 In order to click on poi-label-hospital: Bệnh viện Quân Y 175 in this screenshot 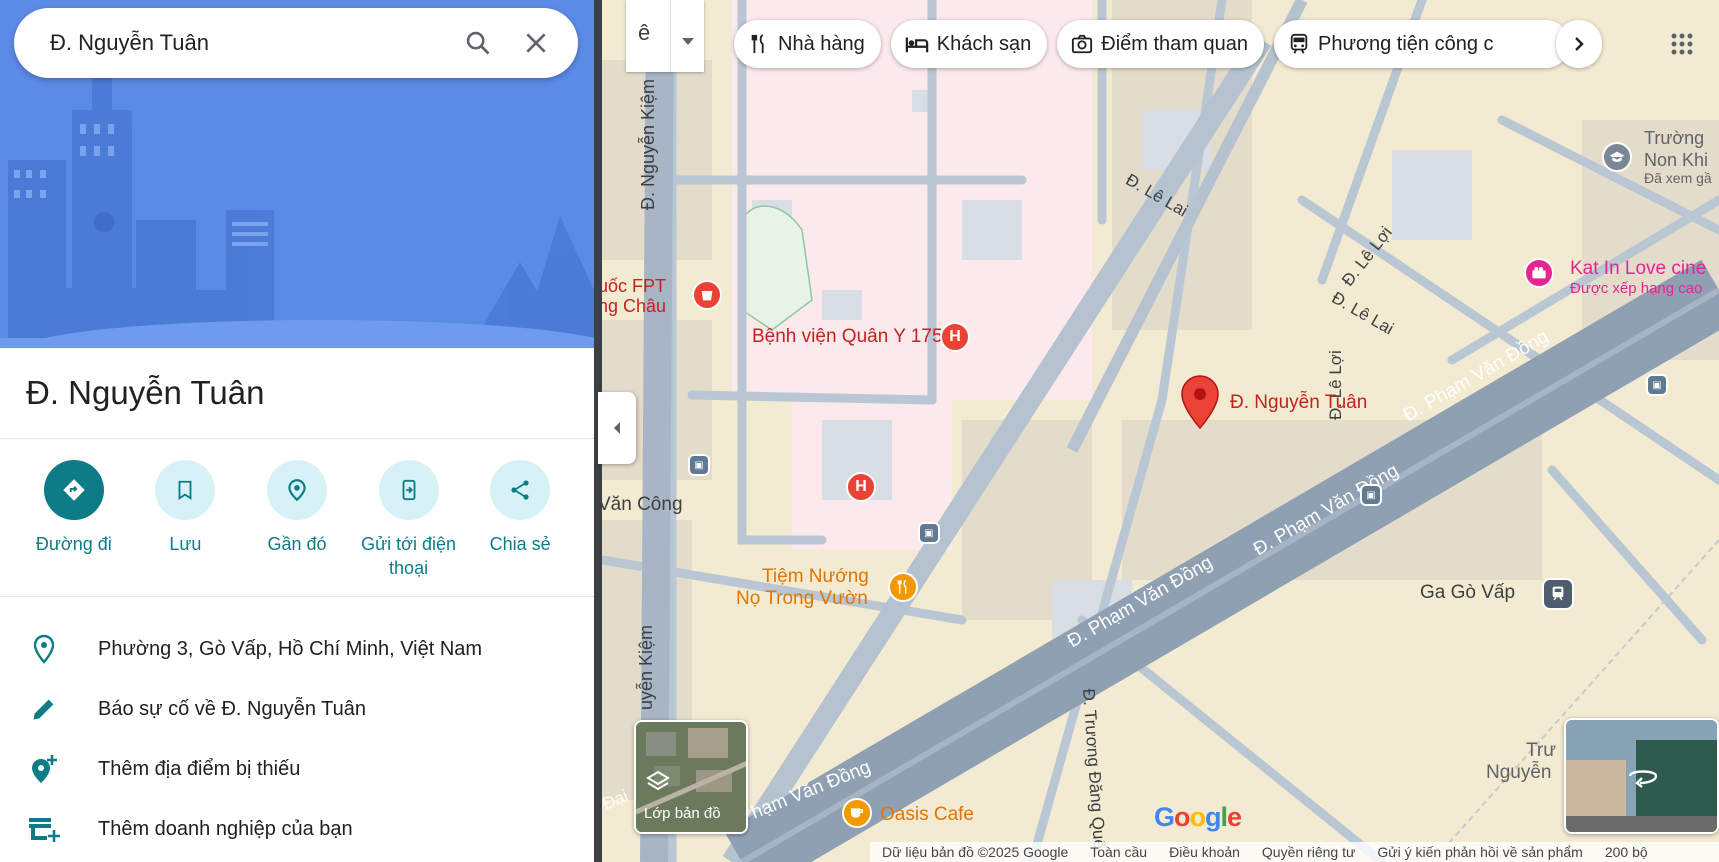, I will do `click(847, 337)`.